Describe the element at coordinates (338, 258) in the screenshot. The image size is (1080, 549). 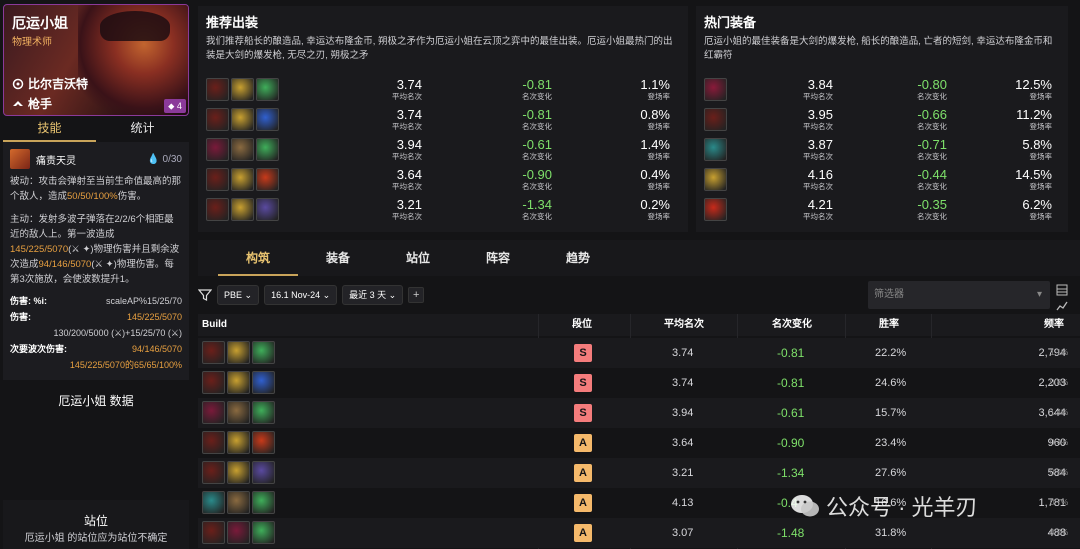
I see `tab-items: 装备` at that location.